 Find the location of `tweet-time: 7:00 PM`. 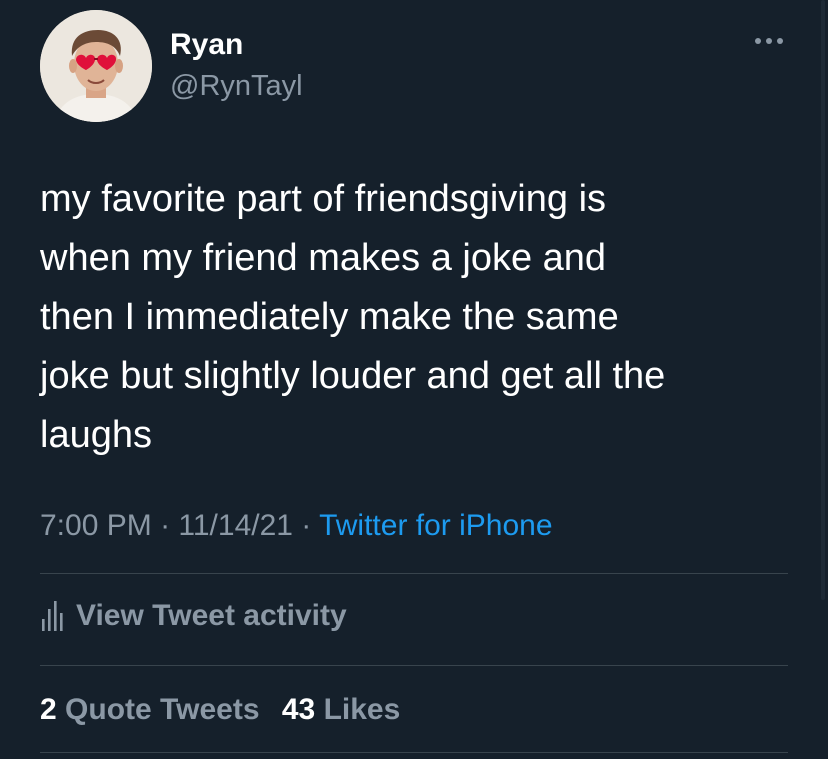

tweet-time: 7:00 PM is located at coordinates (96, 525).